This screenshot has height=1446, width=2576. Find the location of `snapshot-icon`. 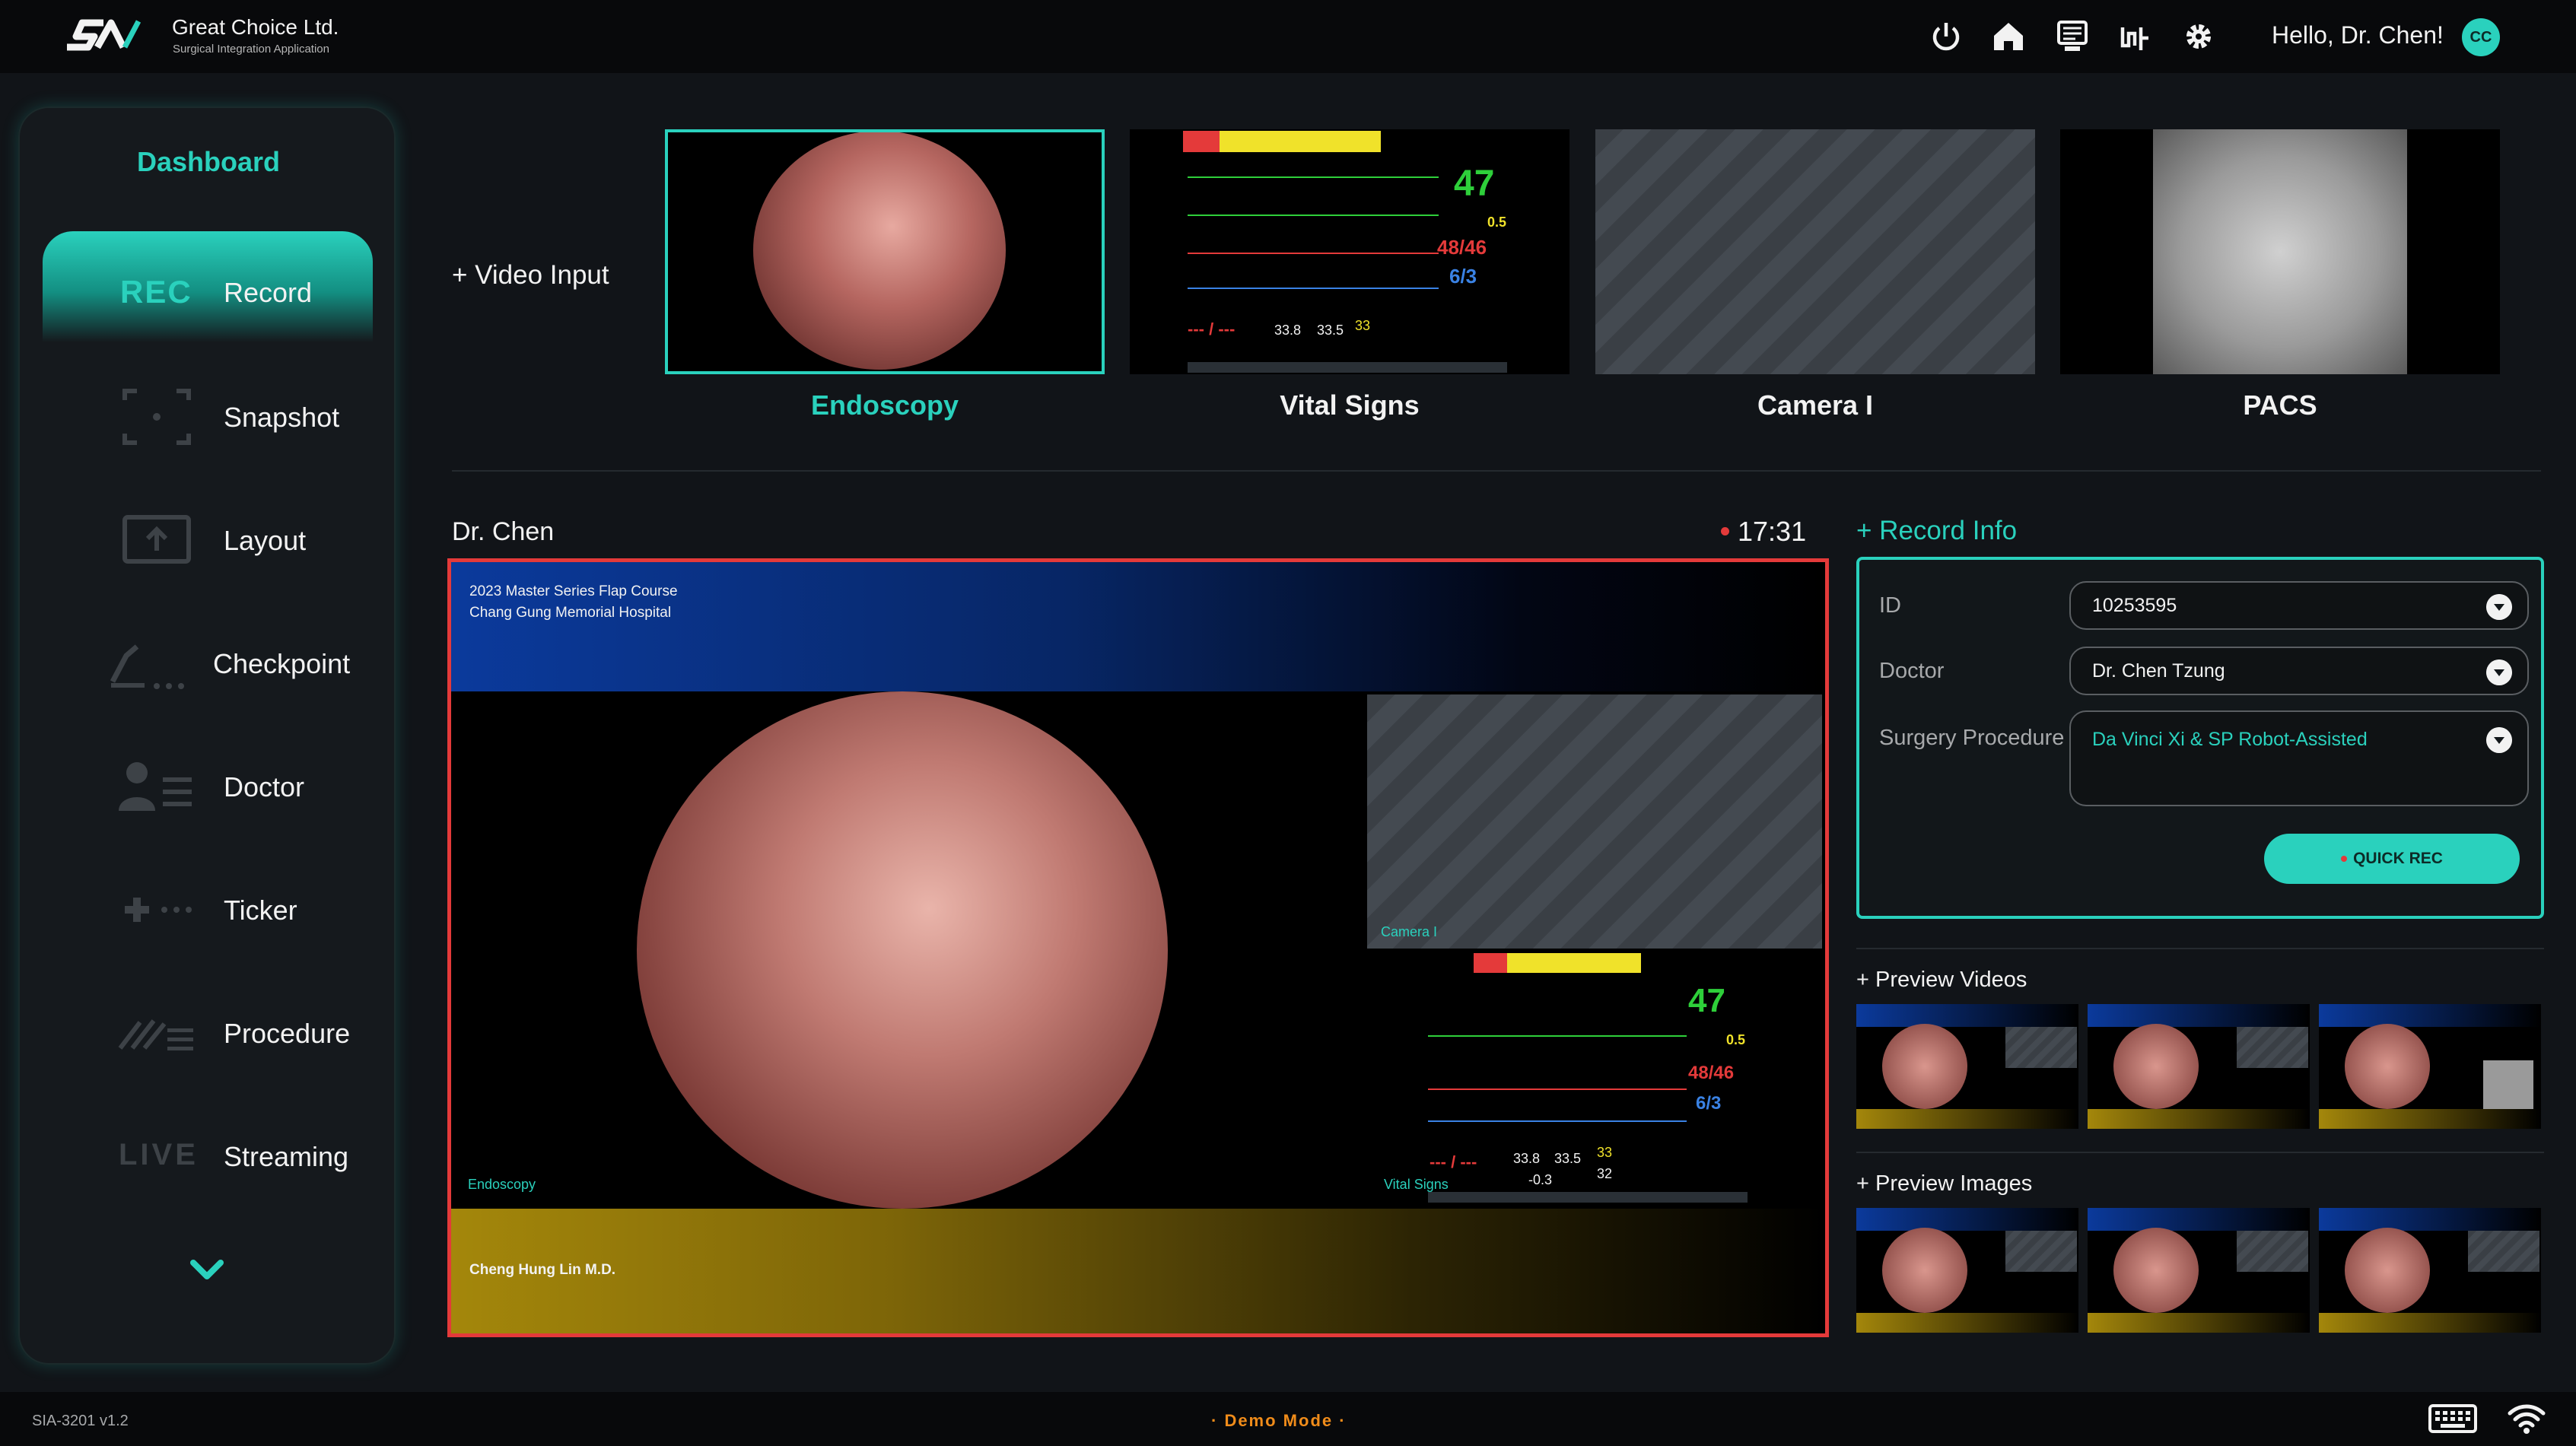

snapshot-icon is located at coordinates (157, 416).